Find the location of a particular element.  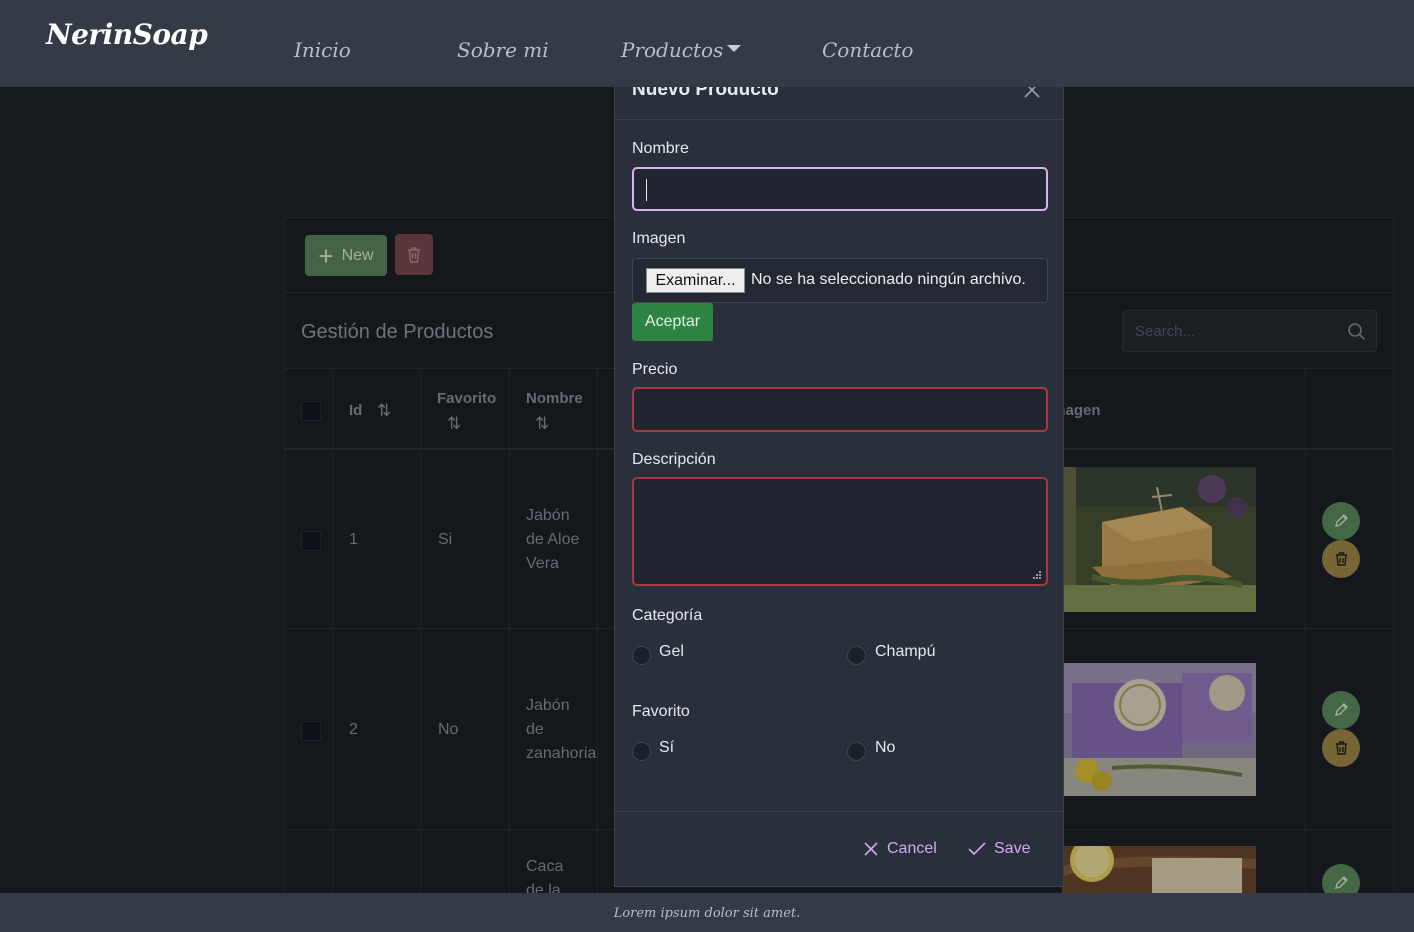

nombre-input is located at coordinates (840, 189).